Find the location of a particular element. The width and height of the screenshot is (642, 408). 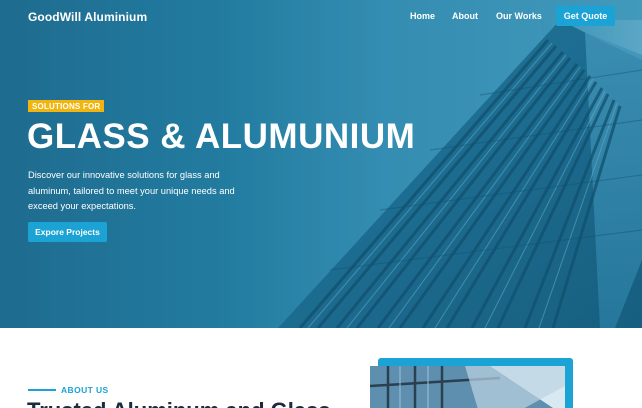

about-label-line is located at coordinates (42, 390).